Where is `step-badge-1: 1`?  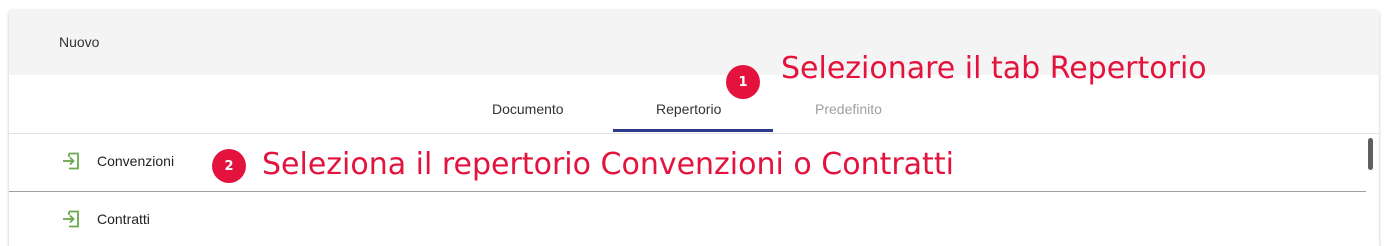
step-badge-1: 1 is located at coordinates (743, 82).